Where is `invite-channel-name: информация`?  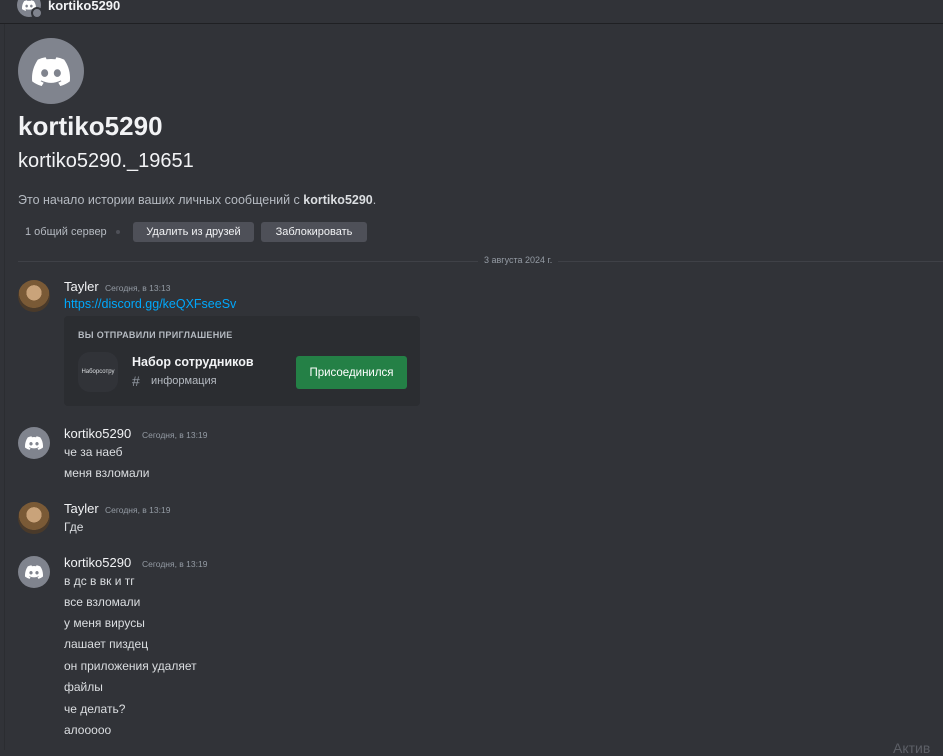
invite-channel-name: информация is located at coordinates (184, 381).